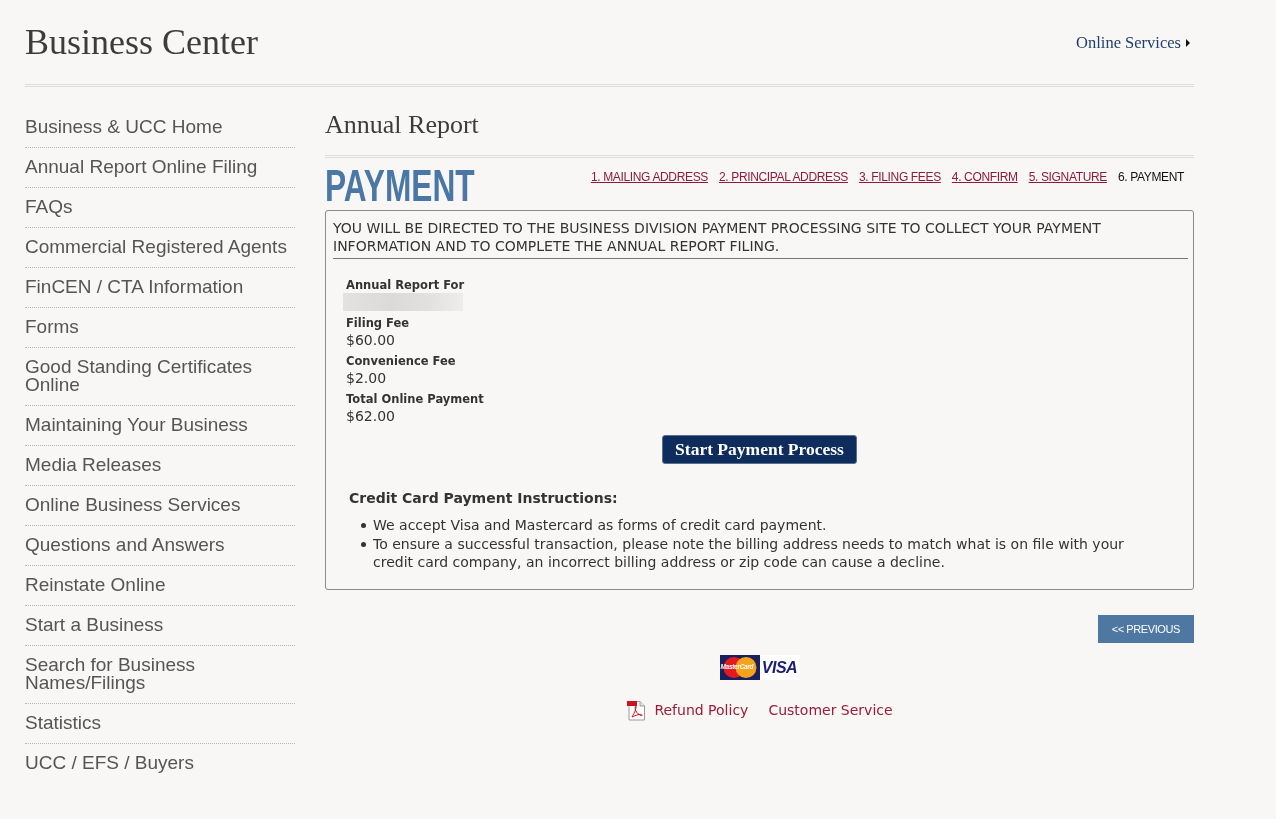 This screenshot has width=1276, height=819. Describe the element at coordinates (401, 361) in the screenshot. I see `field-label: Convenience Fee` at that location.